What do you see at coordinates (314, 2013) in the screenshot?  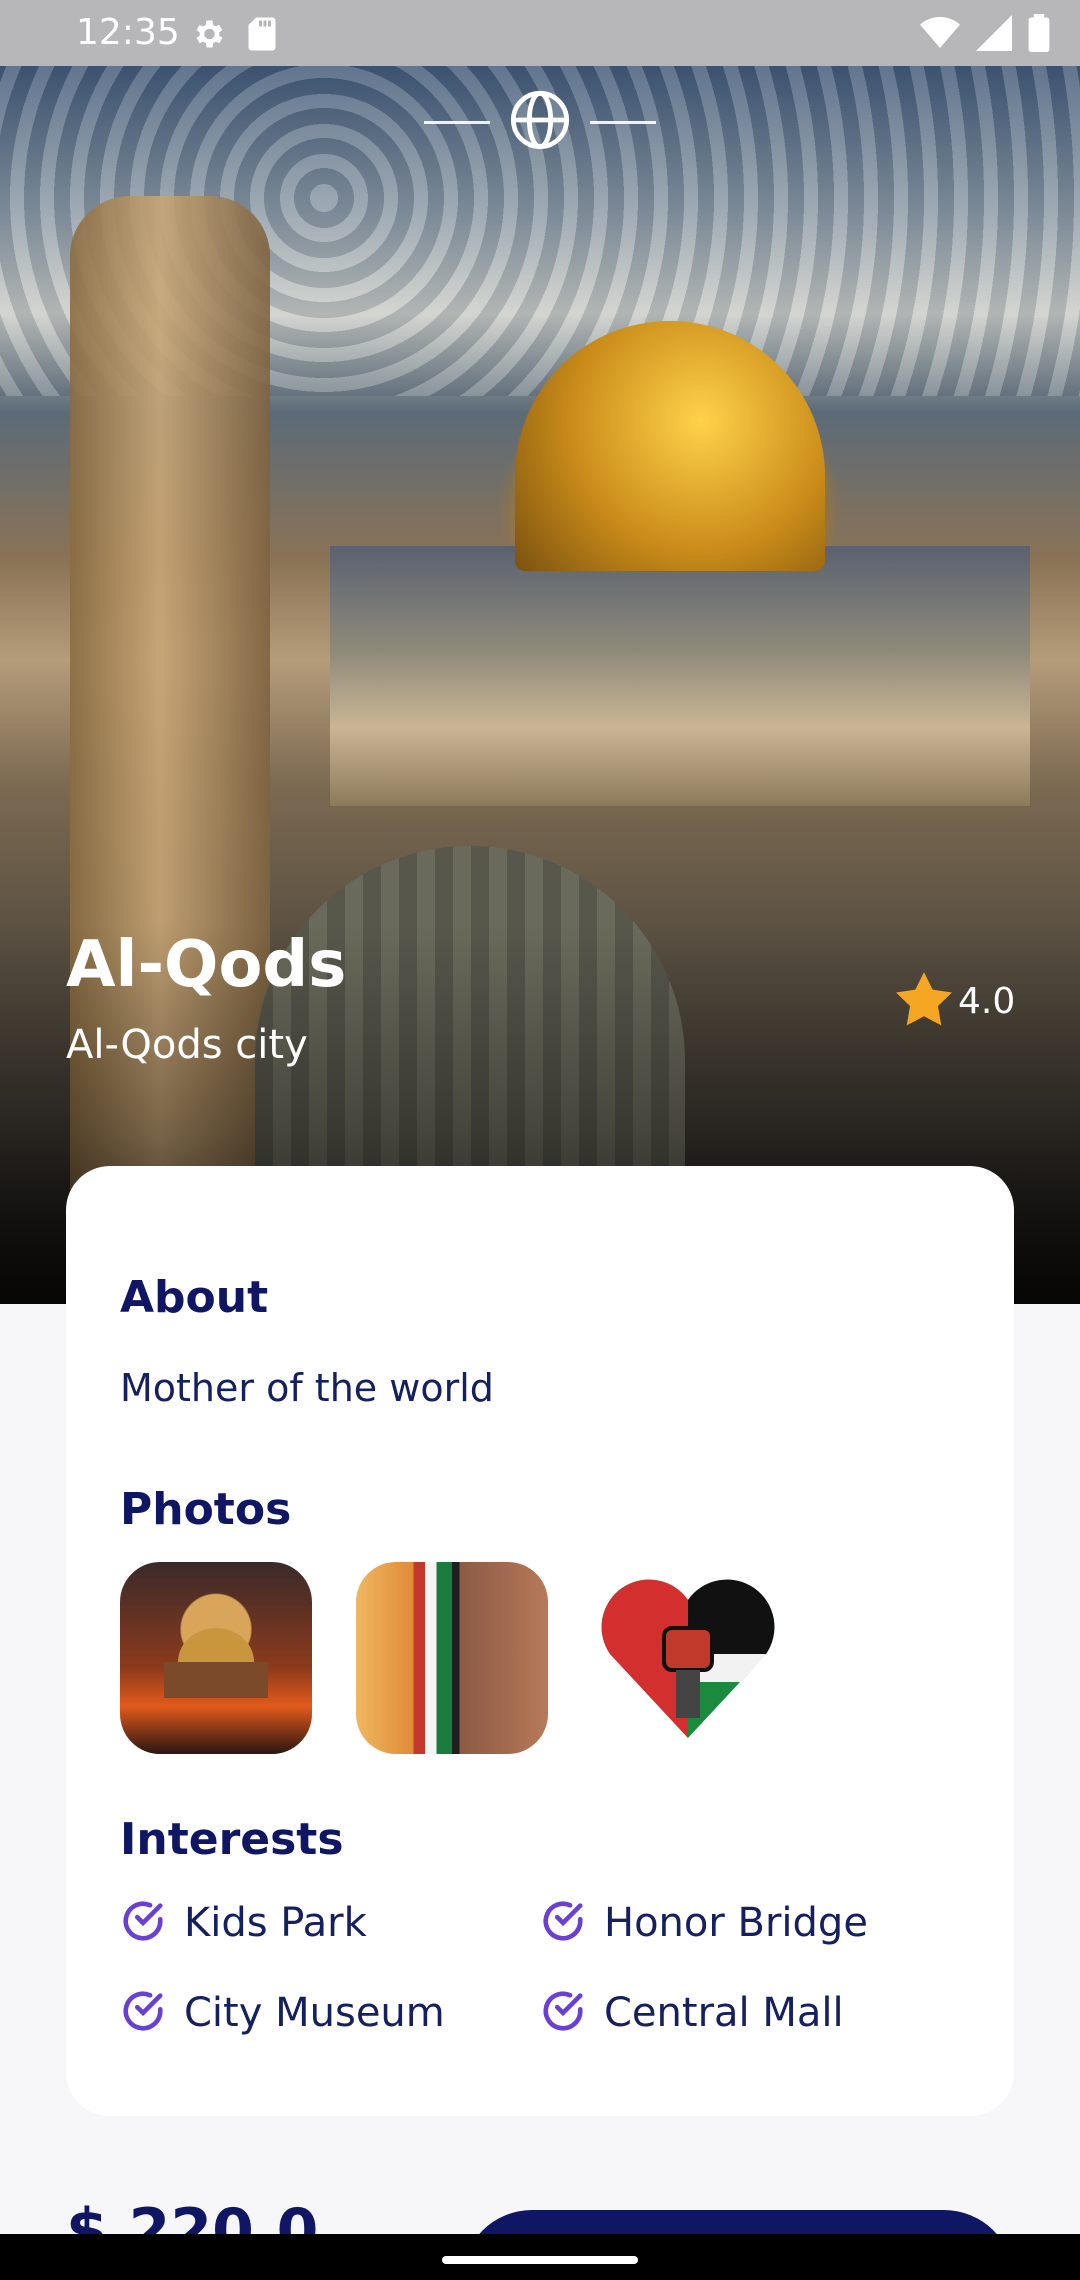 I see `interest-label: City Museum` at bounding box center [314, 2013].